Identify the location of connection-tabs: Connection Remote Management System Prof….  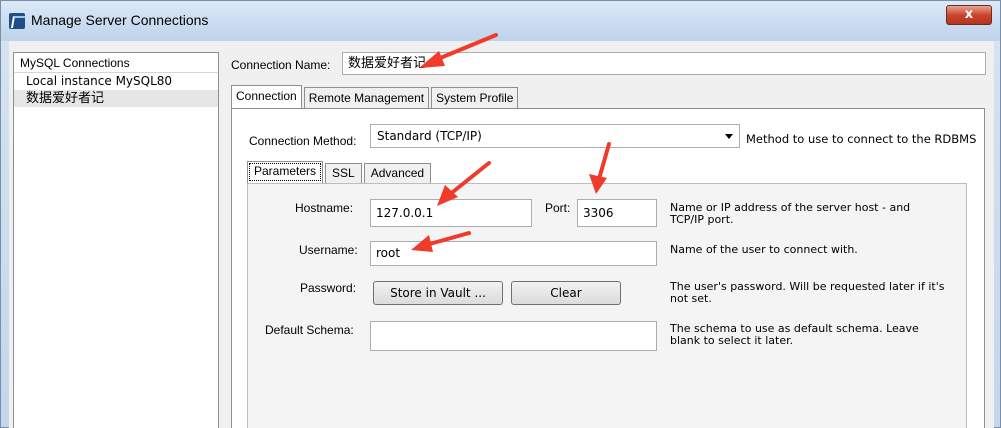
(375, 97).